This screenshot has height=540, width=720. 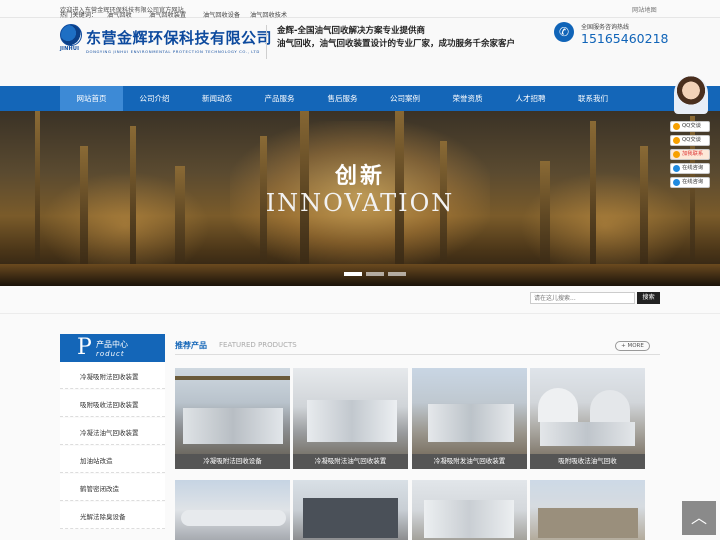 I want to click on sidebar-item-deodorization: 光解法除臭设备, so click(x=112, y=515).